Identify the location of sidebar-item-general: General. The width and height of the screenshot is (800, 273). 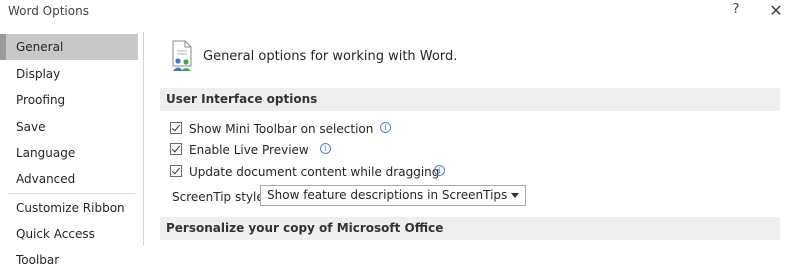
(69, 47).